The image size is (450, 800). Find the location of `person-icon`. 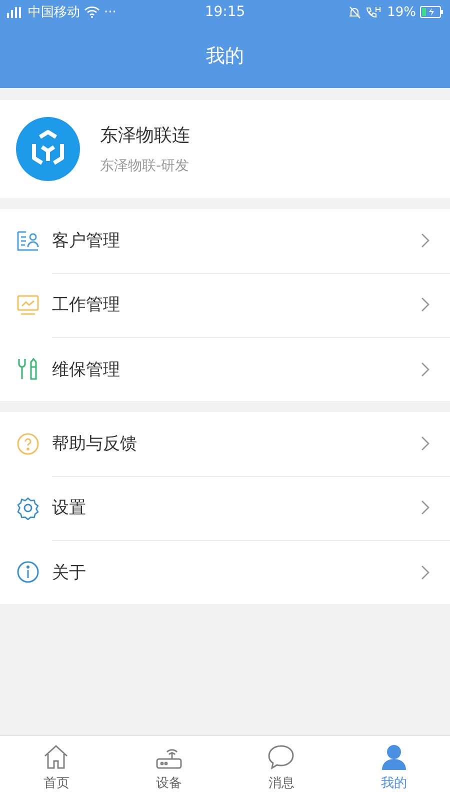

person-icon is located at coordinates (394, 757).